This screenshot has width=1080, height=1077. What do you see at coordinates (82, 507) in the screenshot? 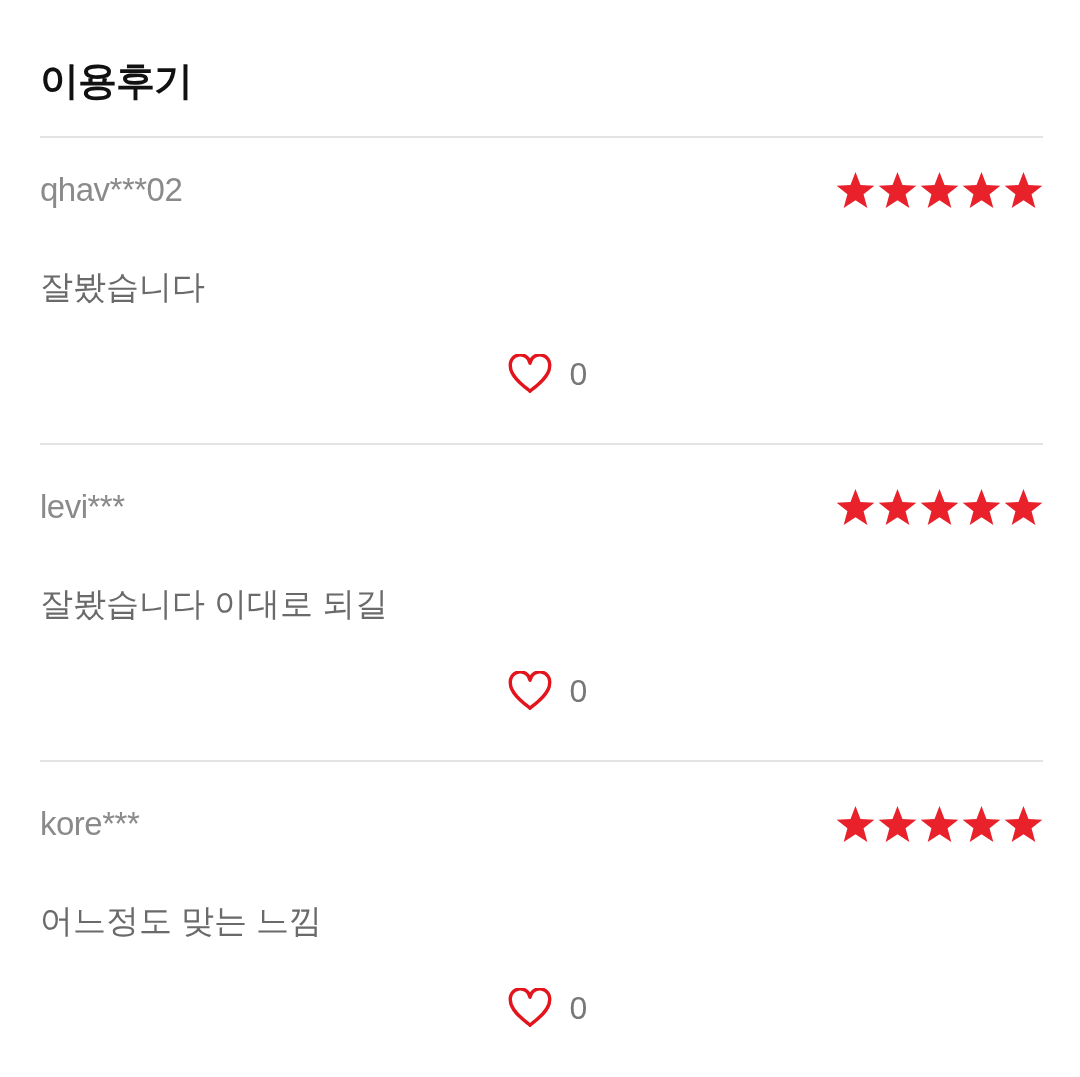
I see `username: levi***` at bounding box center [82, 507].